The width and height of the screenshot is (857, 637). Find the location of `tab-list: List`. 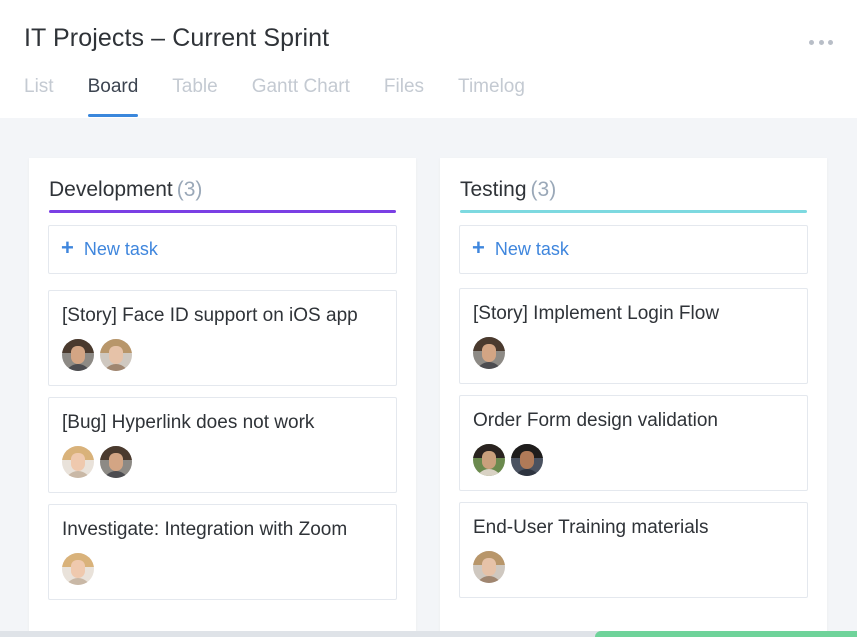

tab-list: List is located at coordinates (39, 97).